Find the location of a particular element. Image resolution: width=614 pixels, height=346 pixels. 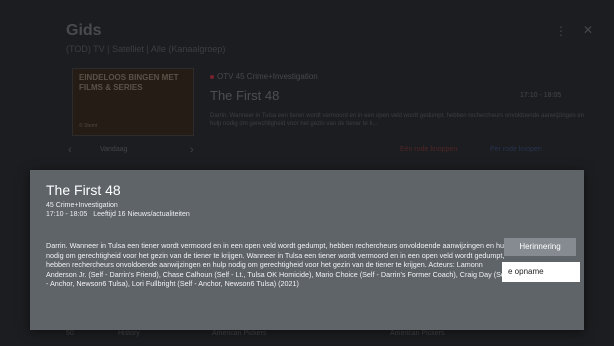

remind-button: Herinnering is located at coordinates (540, 247).